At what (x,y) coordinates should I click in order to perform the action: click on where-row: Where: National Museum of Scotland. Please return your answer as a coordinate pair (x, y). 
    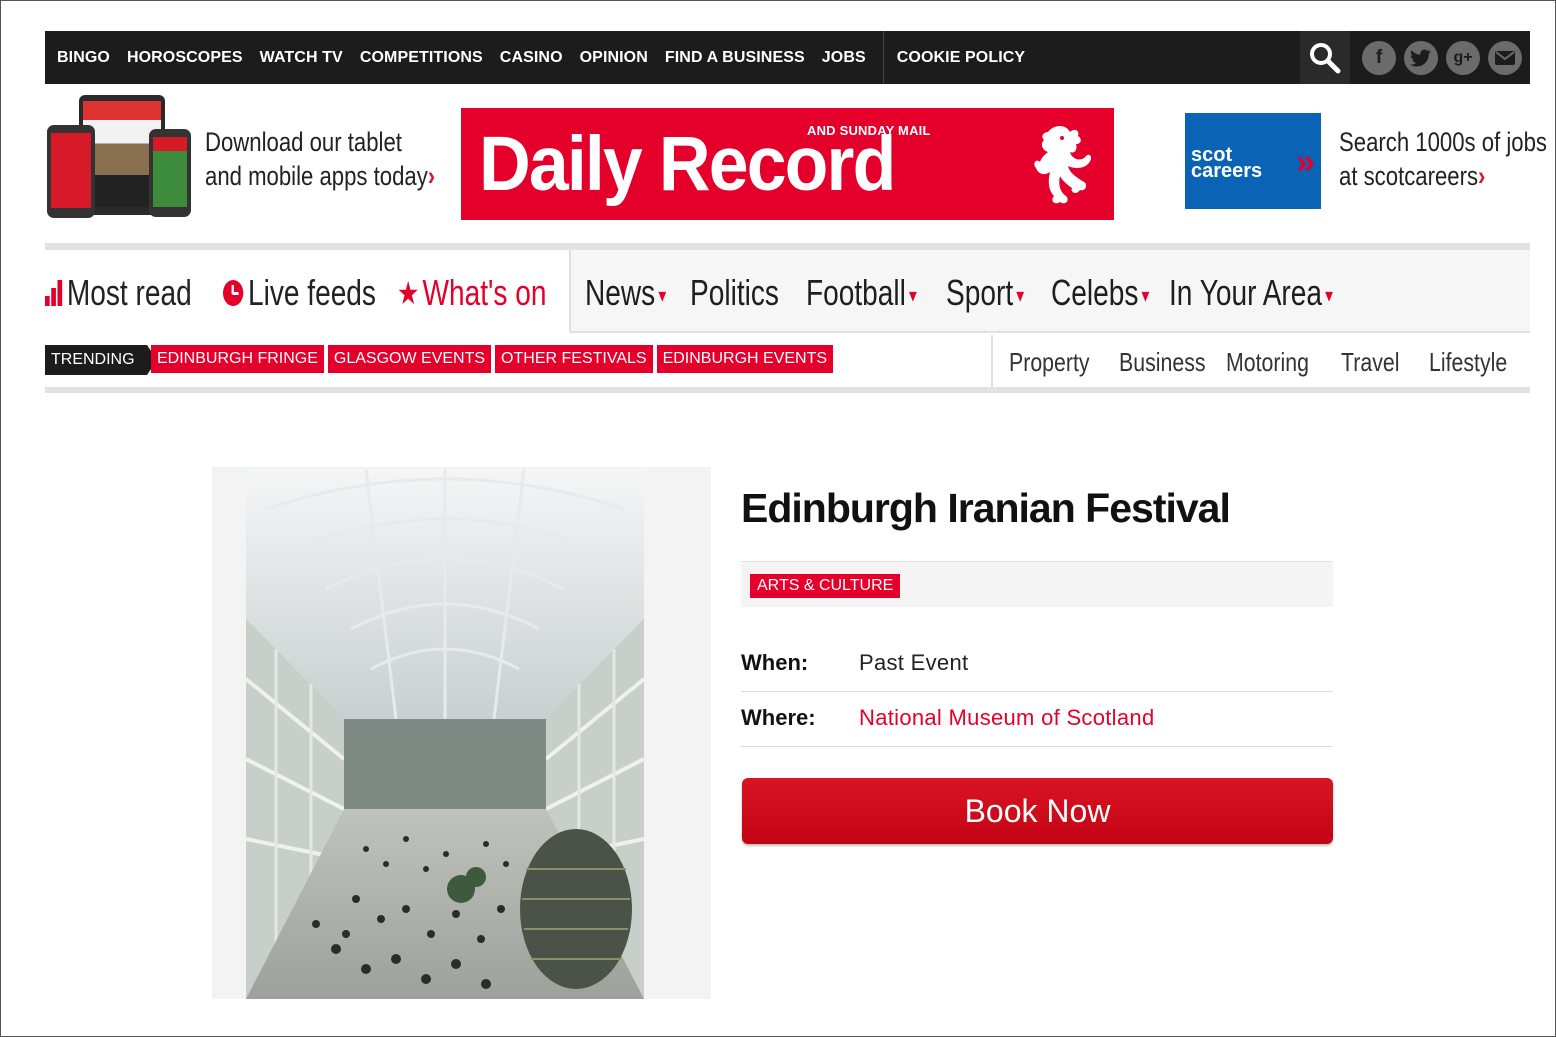
    Looking at the image, I should click on (1037, 720).